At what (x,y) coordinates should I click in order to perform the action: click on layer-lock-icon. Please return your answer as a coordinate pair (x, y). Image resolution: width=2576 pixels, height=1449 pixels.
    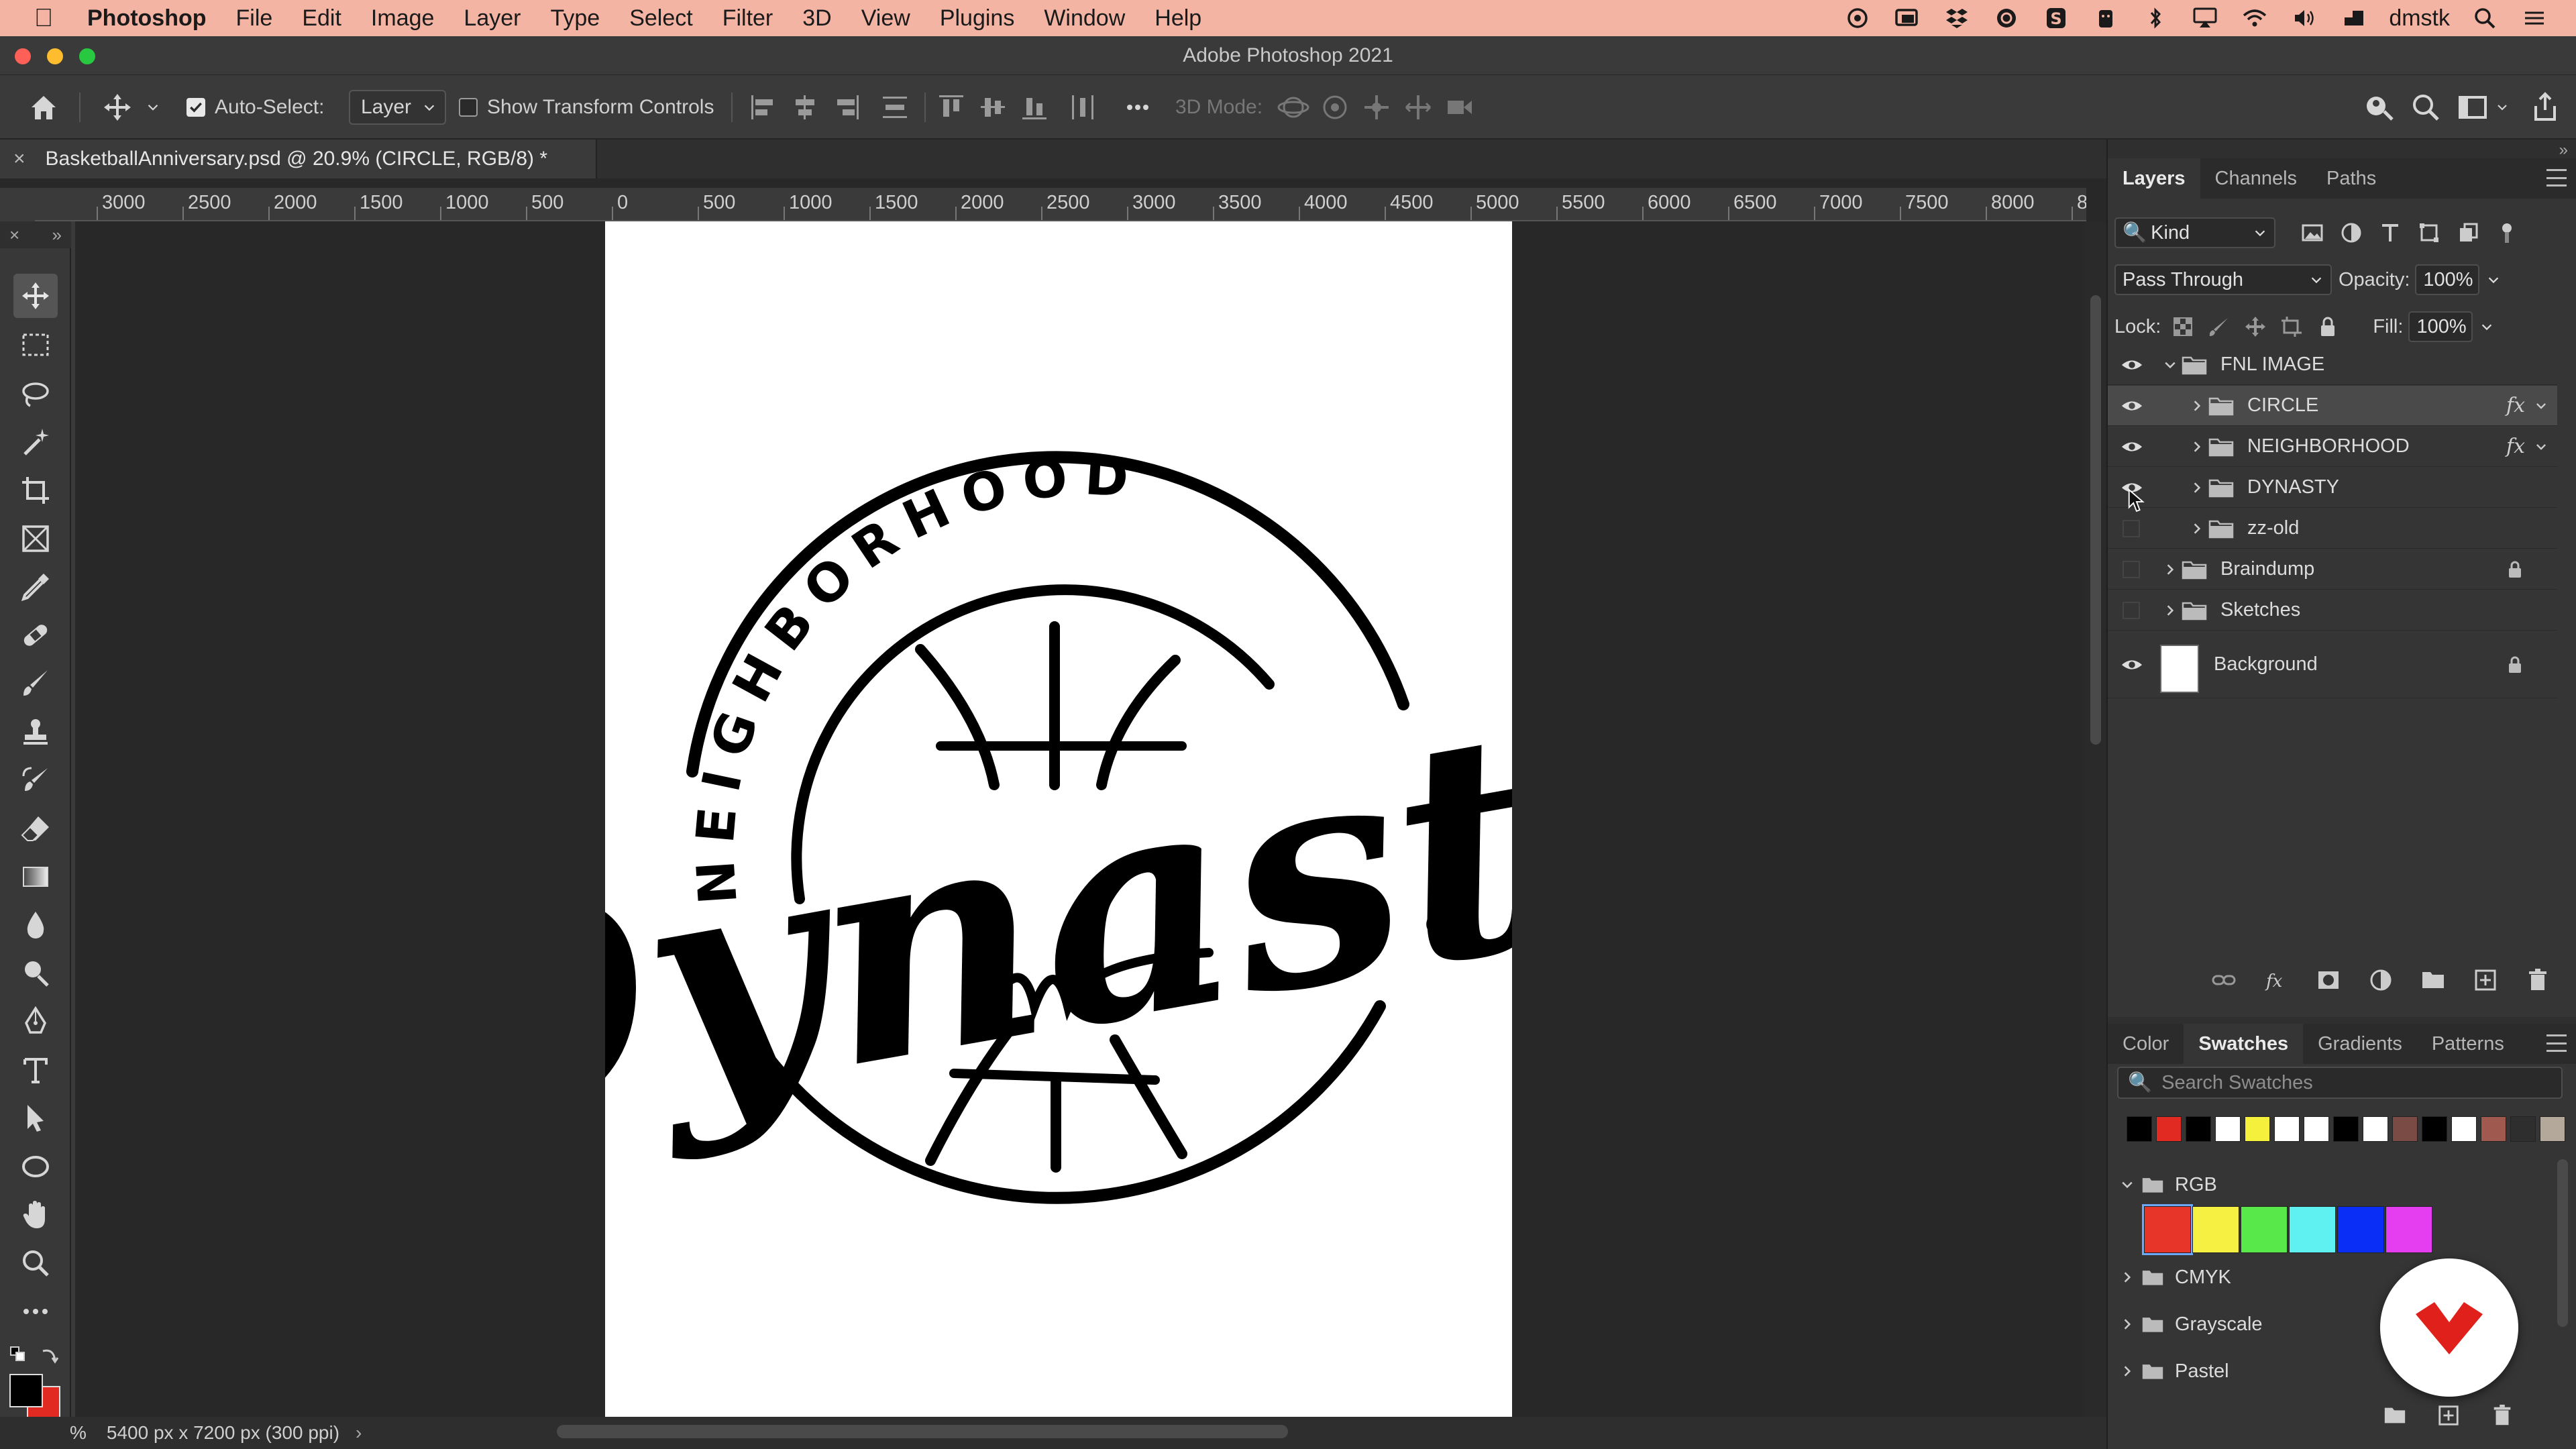
    Looking at the image, I should click on (2515, 569).